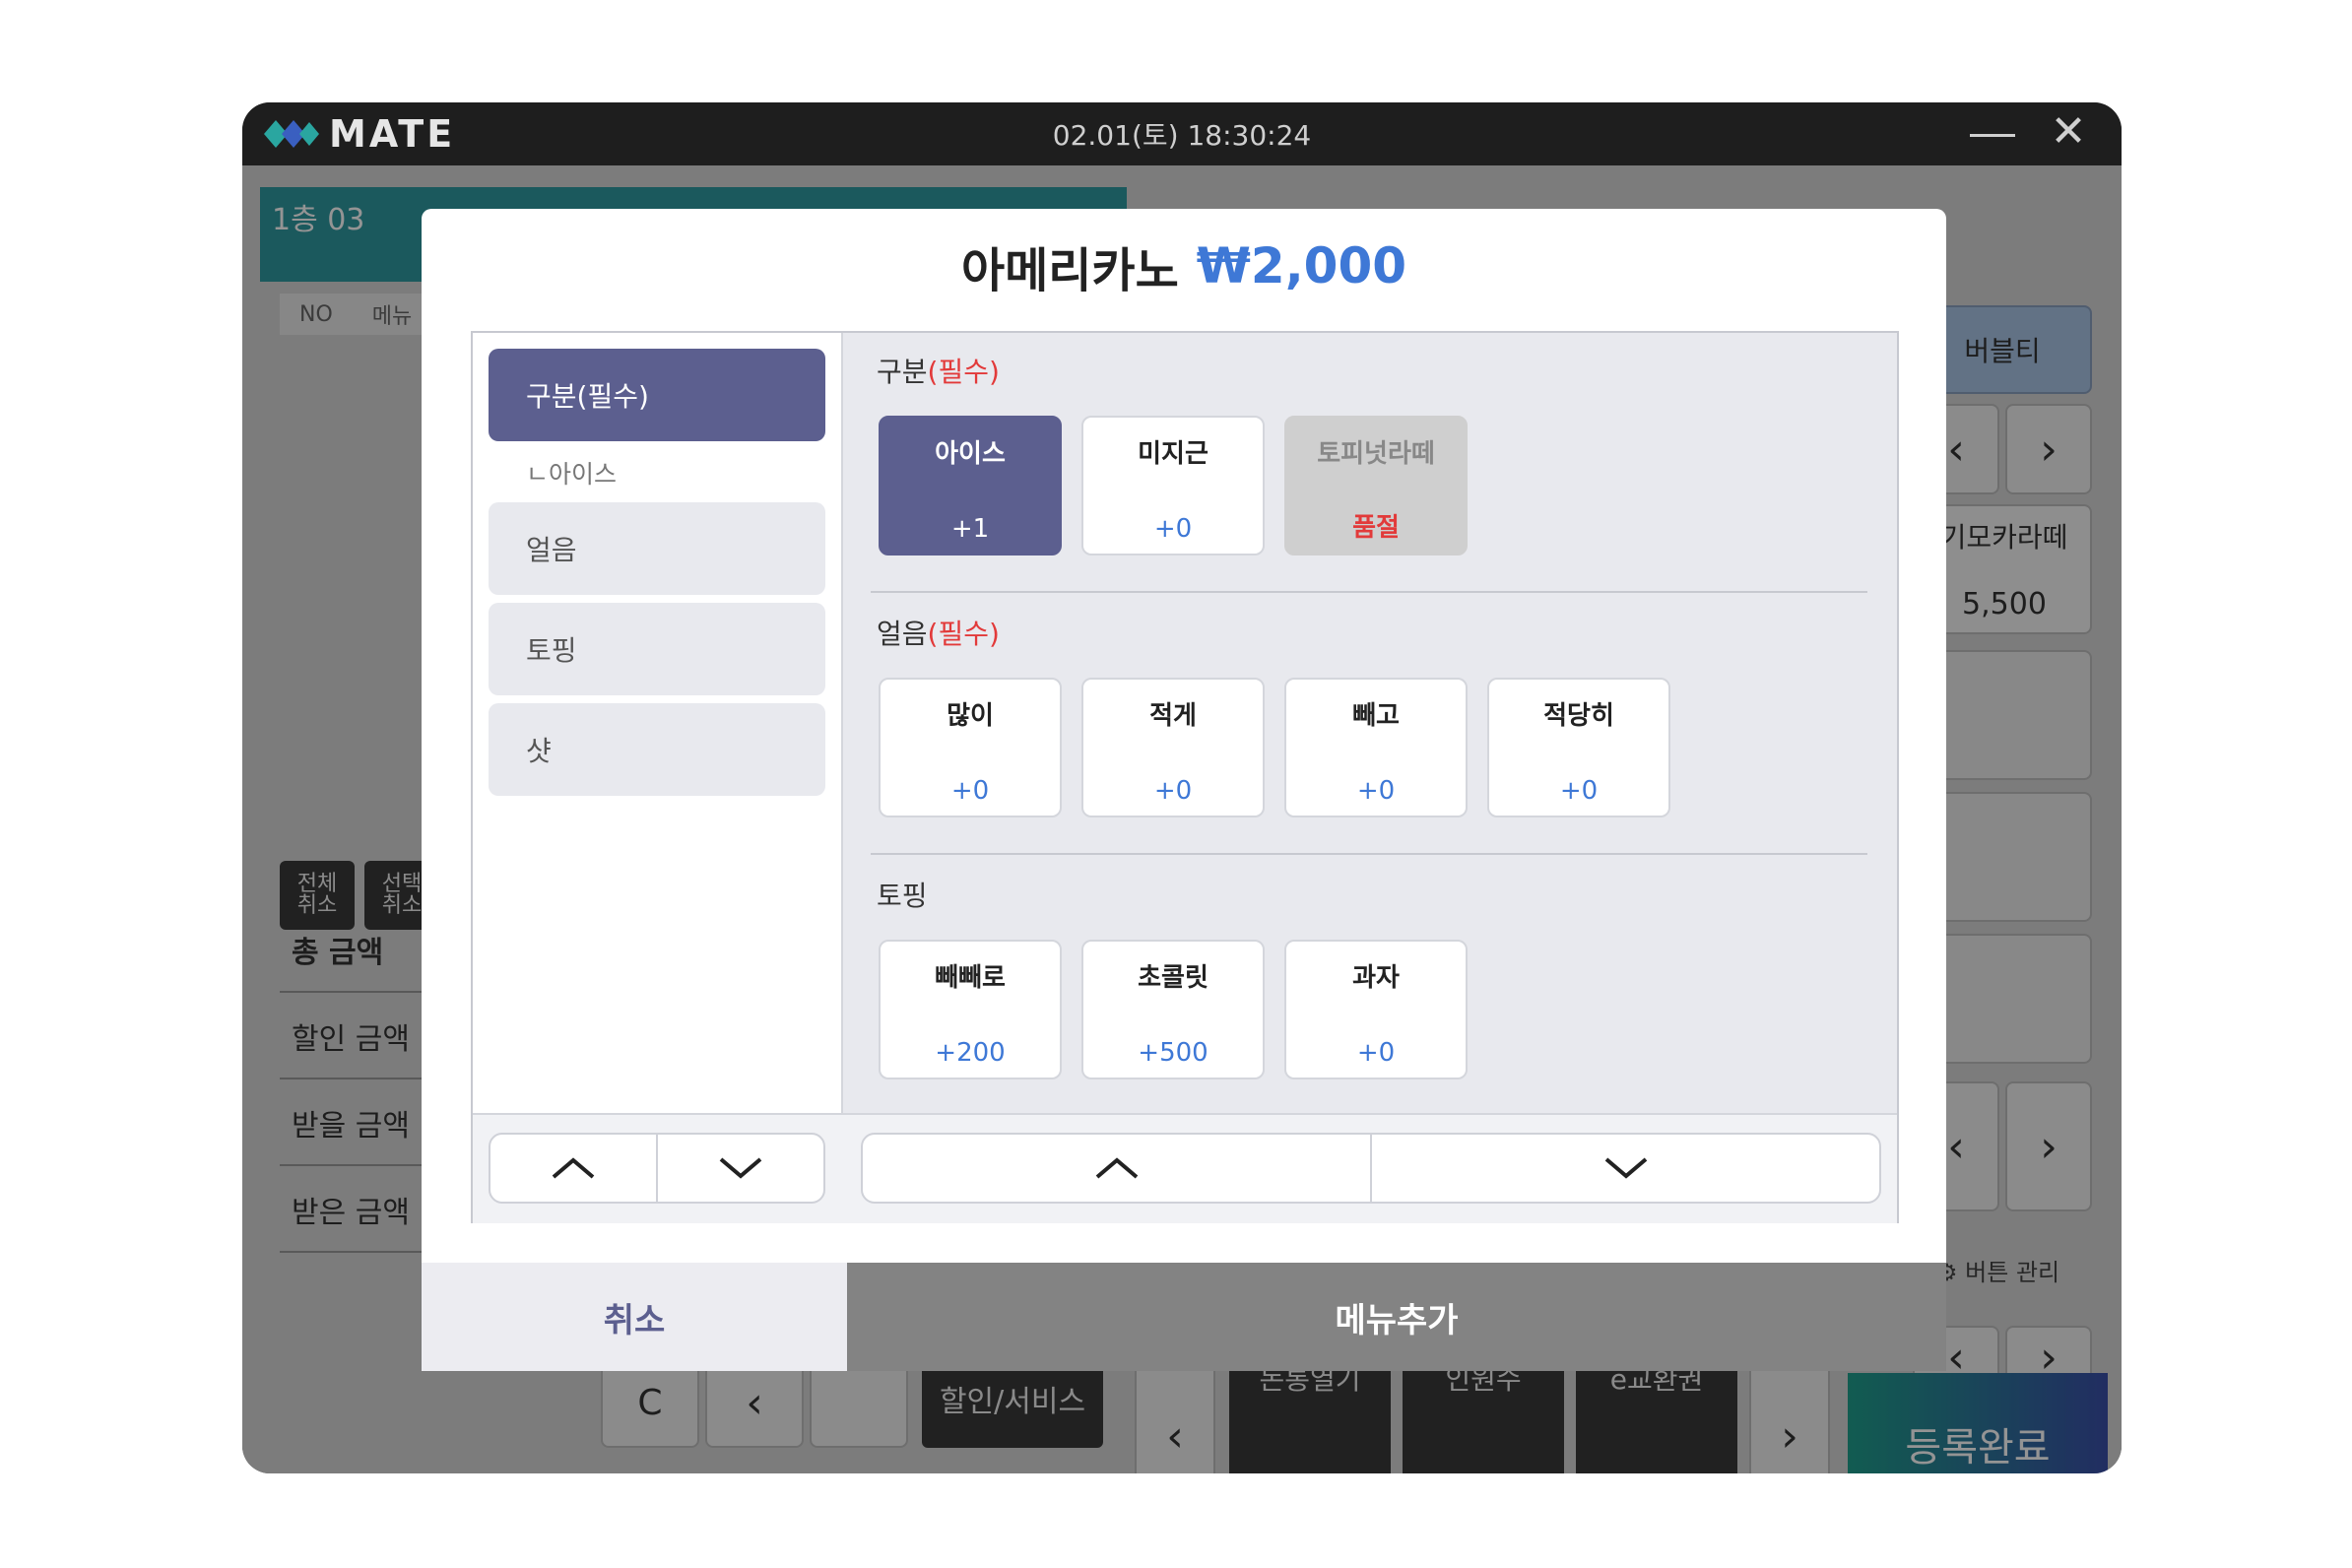 This screenshot has height=1568, width=2352. Describe the element at coordinates (1396, 1317) in the screenshot. I see `add-menu-button: 메뉴추가` at that location.